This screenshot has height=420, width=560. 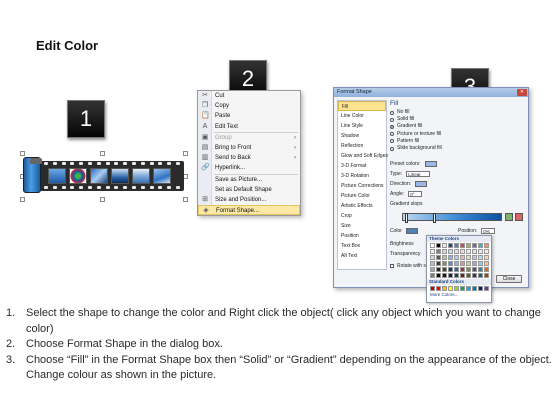 What do you see at coordinates (509, 279) in the screenshot?
I see `close-button: Close` at bounding box center [509, 279].